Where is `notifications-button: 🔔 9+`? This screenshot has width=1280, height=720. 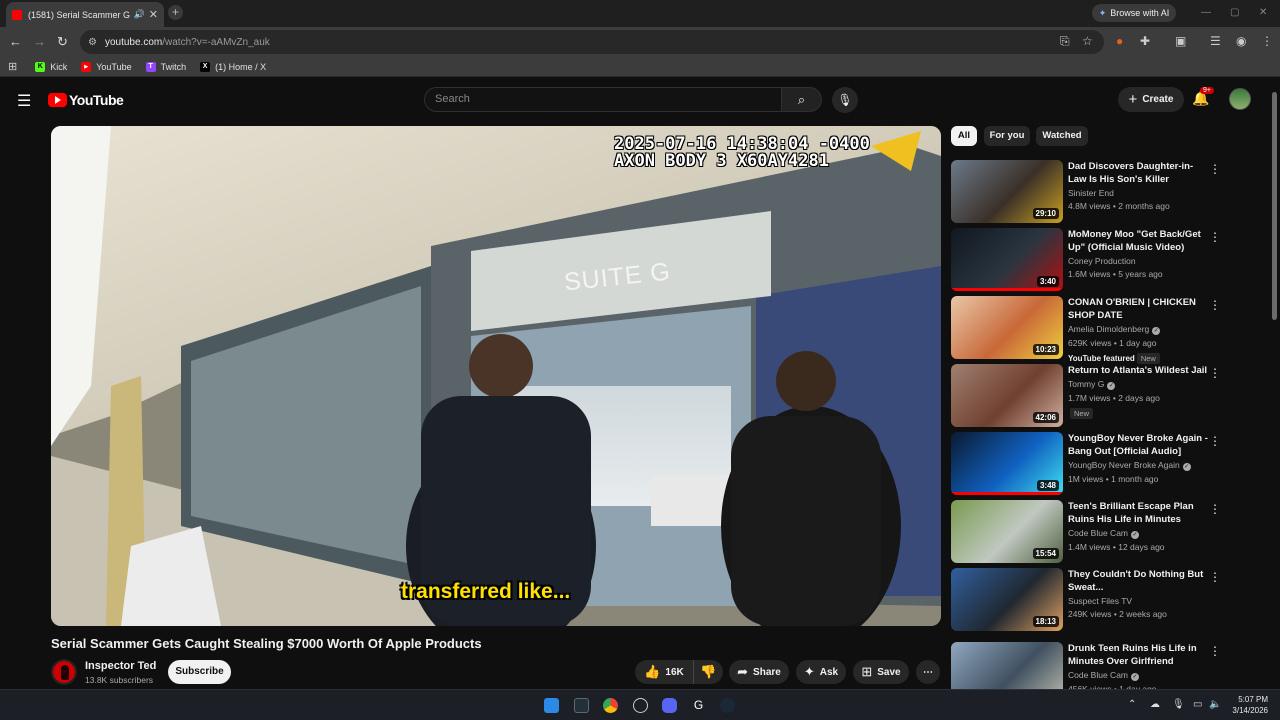
notifications-button: 🔔 9+ is located at coordinates (1203, 97).